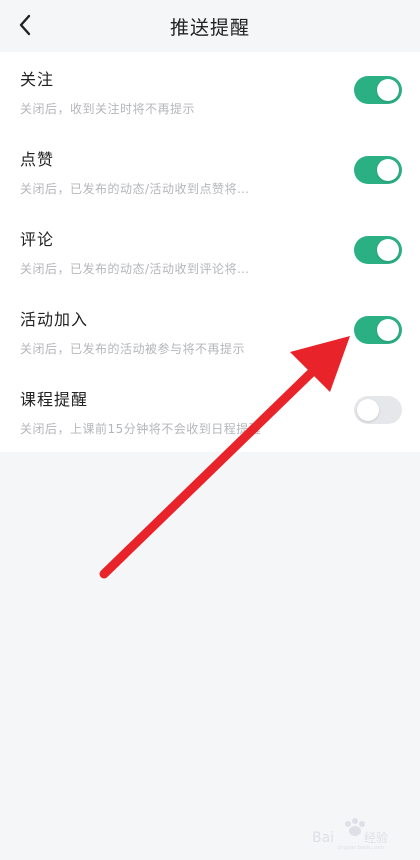 Image resolution: width=420 pixels, height=860 pixels. I want to click on svg-text: jingyan.baidu.com, so click(360, 847).